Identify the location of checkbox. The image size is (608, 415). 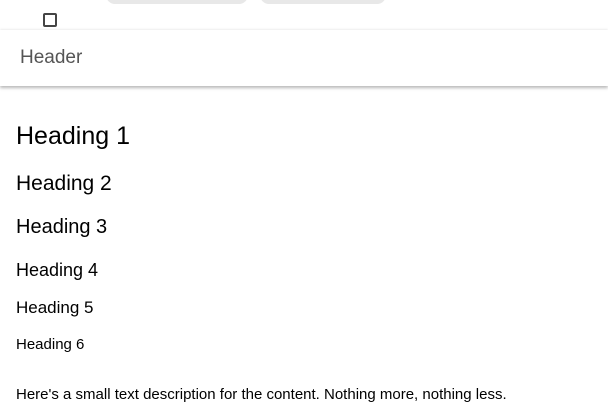
(50, 20).